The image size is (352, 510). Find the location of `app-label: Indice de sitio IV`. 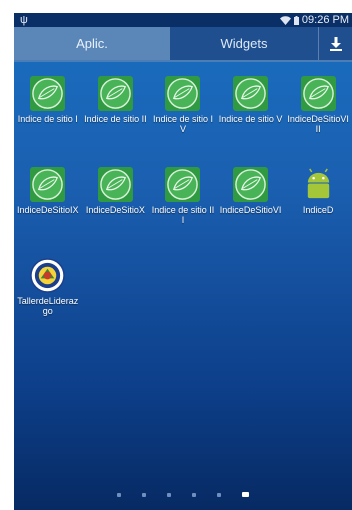

app-label: Indice de sitio IV is located at coordinates (182, 124).